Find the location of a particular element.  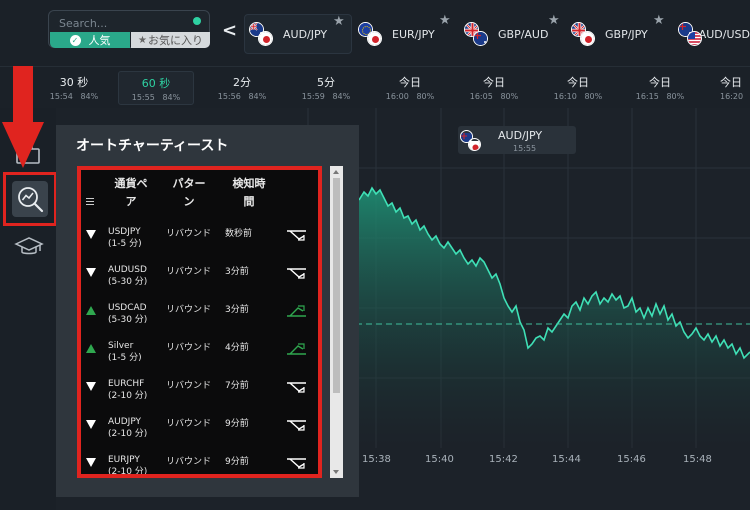

row-detected: 3分前 is located at coordinates (237, 310).